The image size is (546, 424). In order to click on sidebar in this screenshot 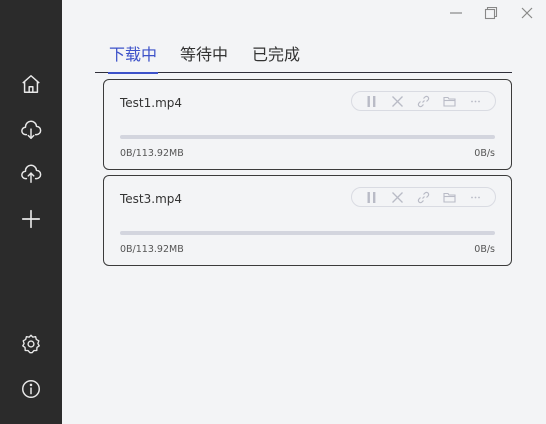, I will do `click(31, 212)`.